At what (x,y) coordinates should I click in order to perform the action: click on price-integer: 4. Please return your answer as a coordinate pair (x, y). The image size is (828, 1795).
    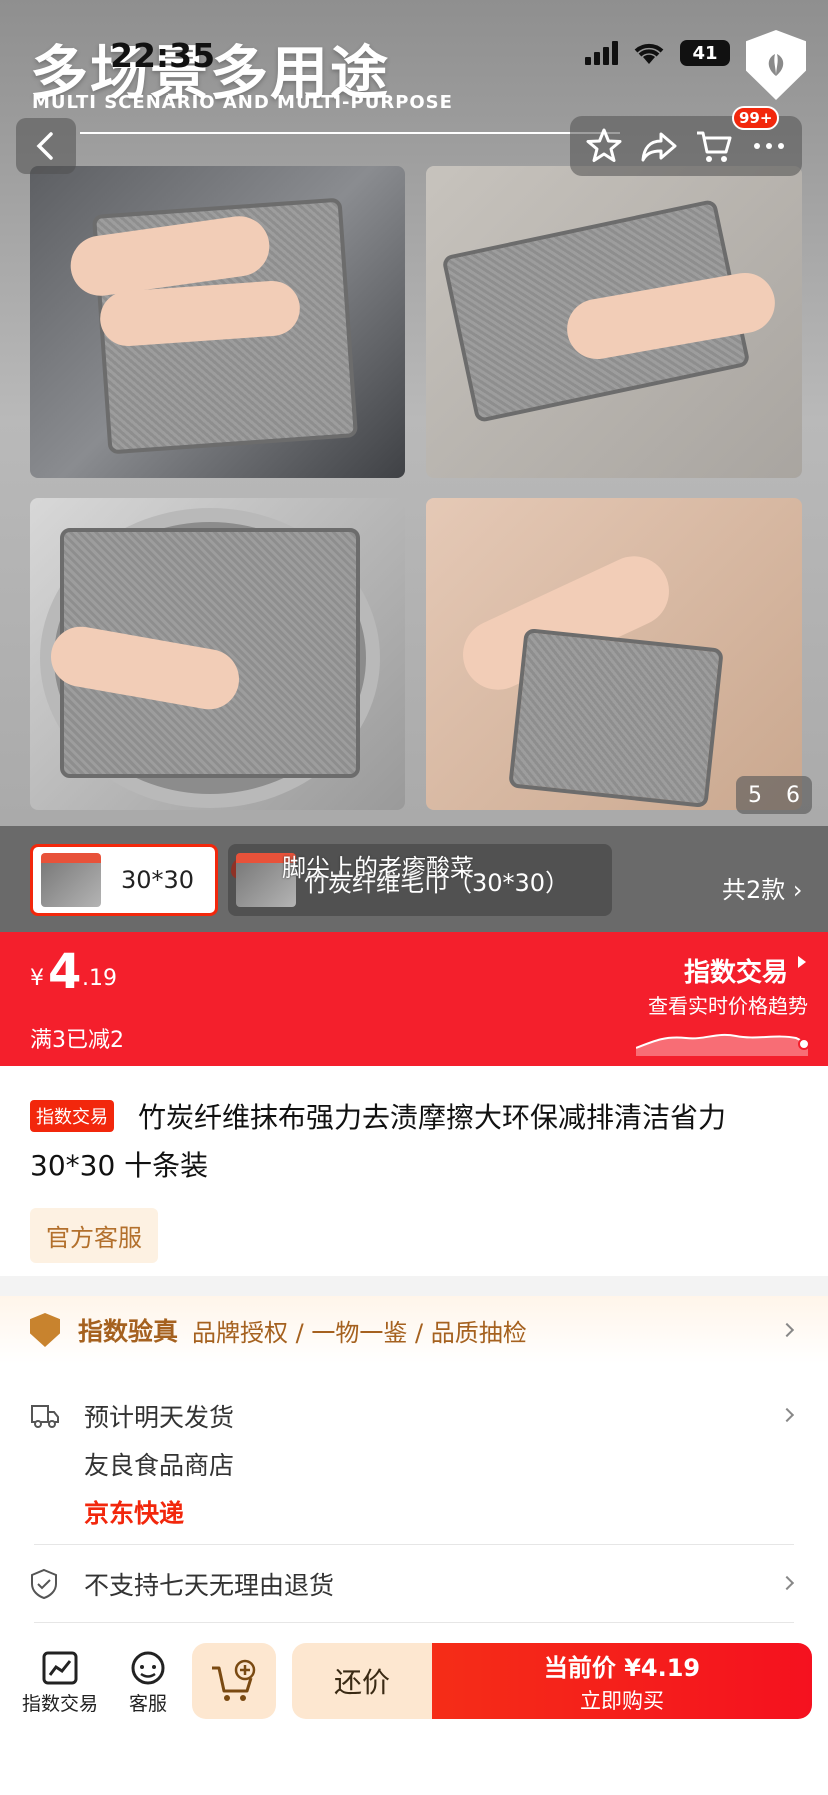
    Looking at the image, I should click on (65, 972).